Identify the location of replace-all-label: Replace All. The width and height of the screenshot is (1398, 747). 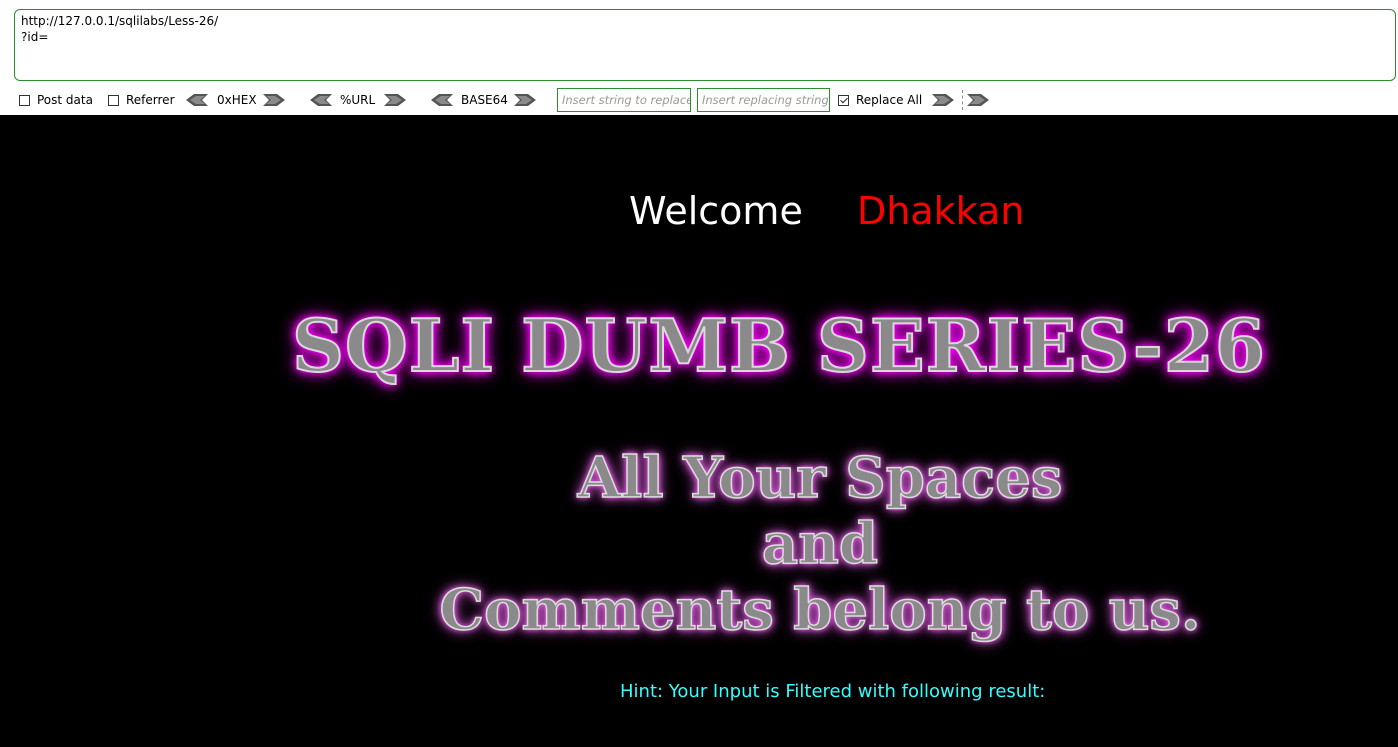
(889, 100).